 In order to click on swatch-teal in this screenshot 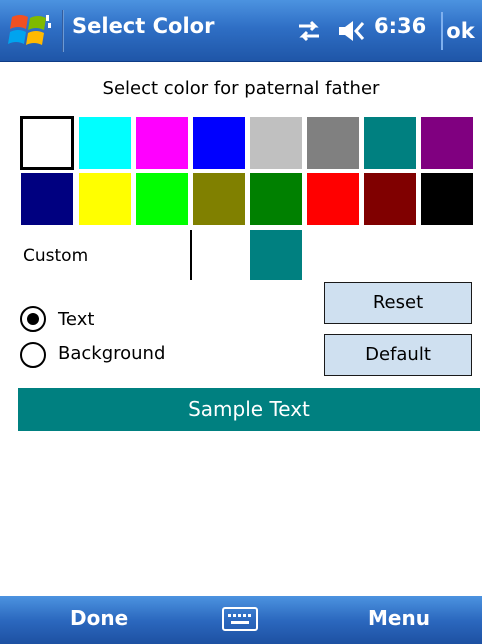, I will do `click(390, 143)`.